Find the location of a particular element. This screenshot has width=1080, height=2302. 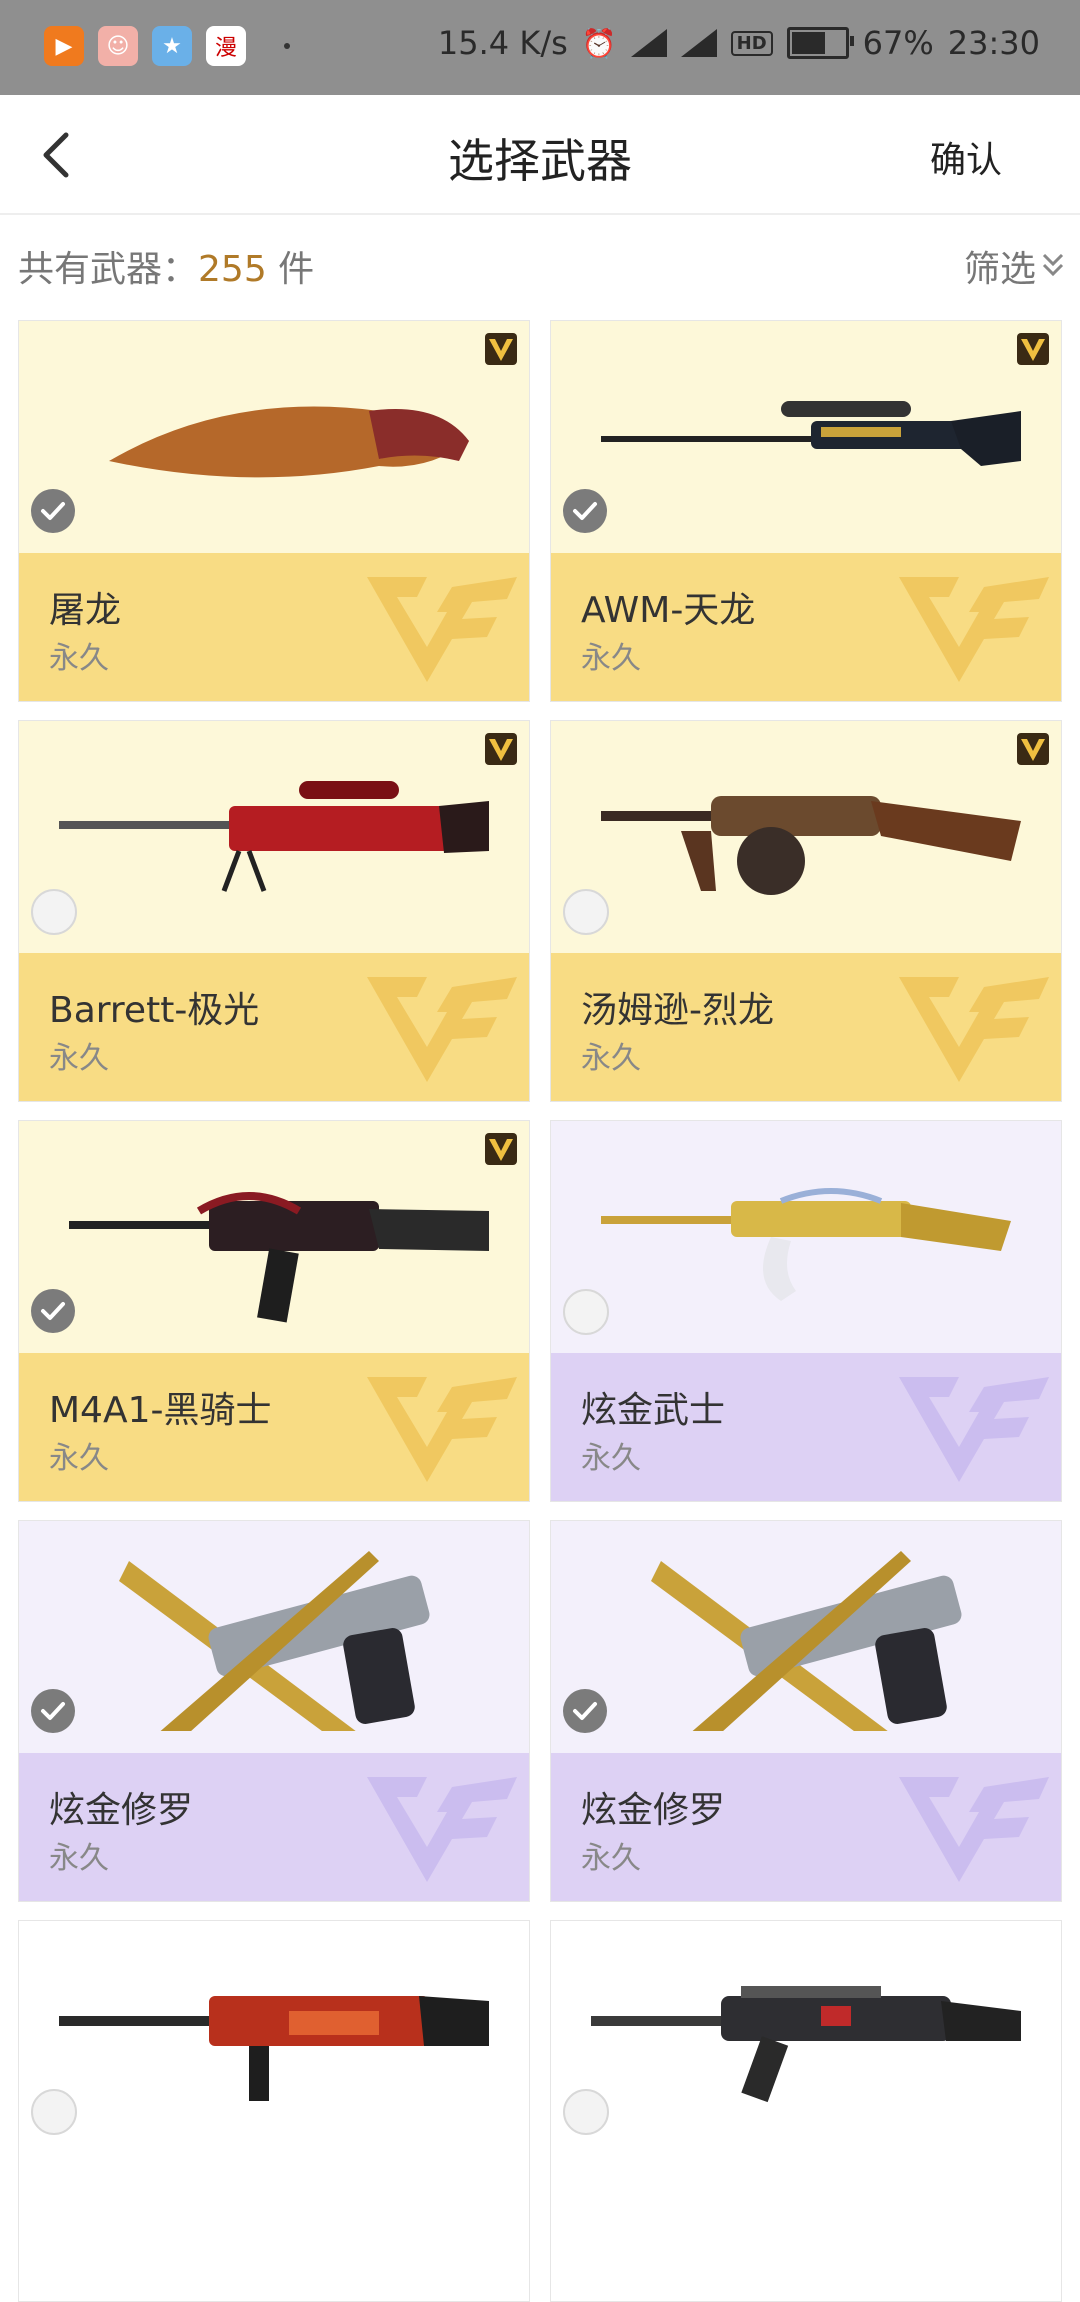

battery-icon is located at coordinates (820, 43).